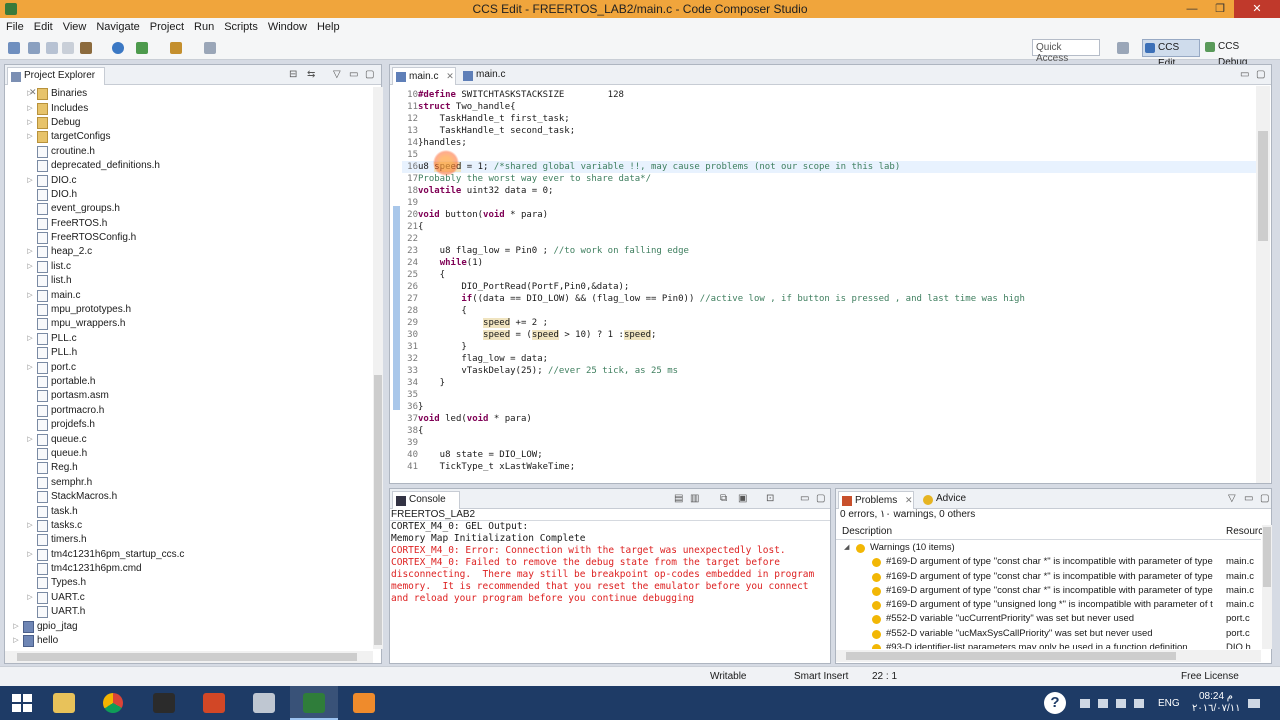  Describe the element at coordinates (293, 74) in the screenshot. I see `collapse-all-icon: ⊟` at that location.